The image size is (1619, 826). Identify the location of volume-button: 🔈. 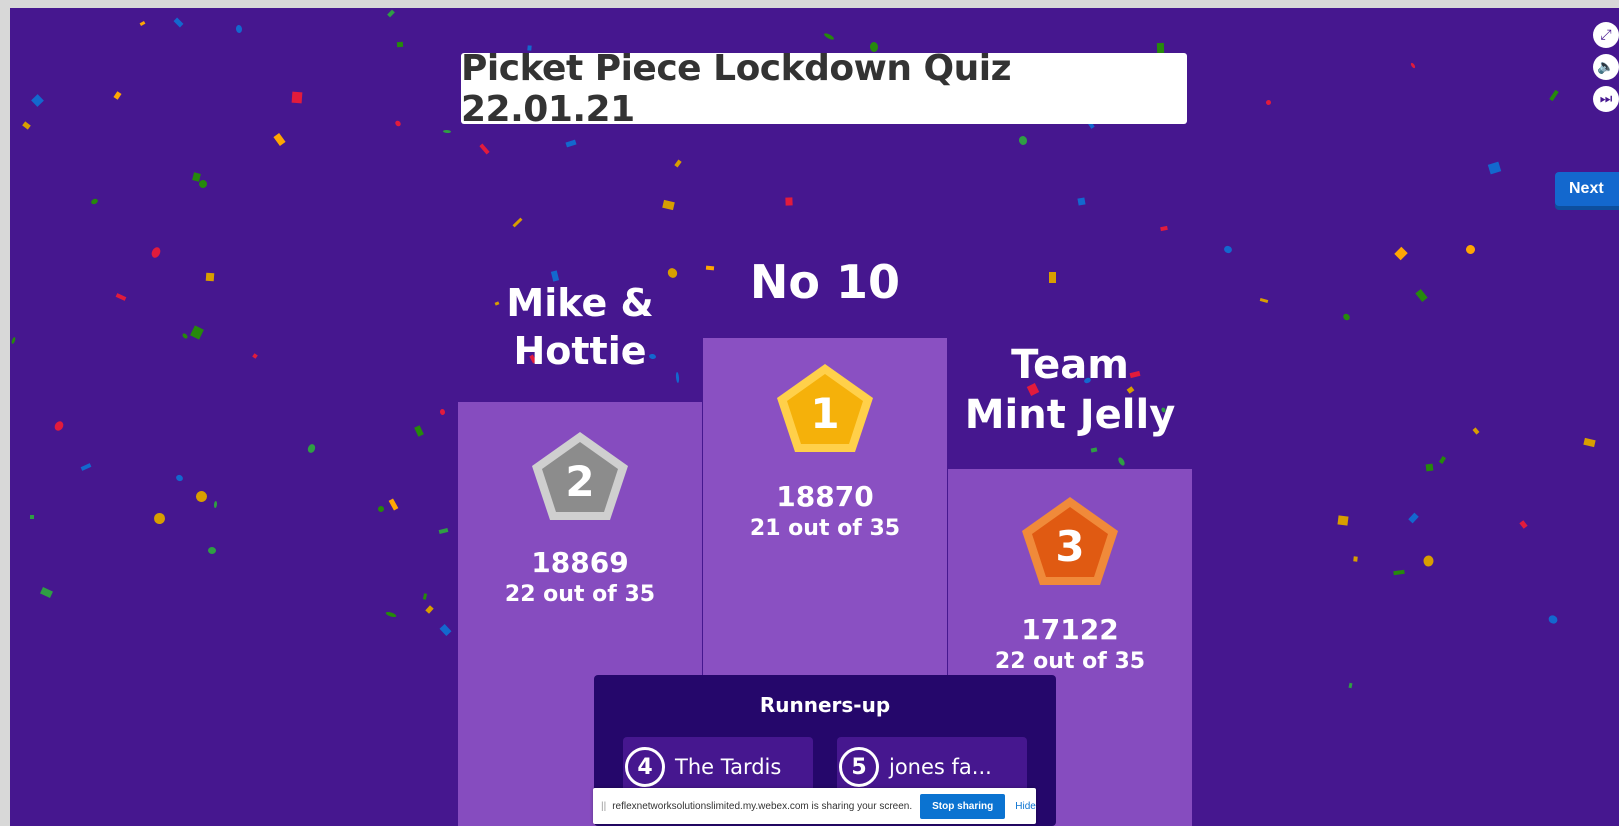
(1606, 67).